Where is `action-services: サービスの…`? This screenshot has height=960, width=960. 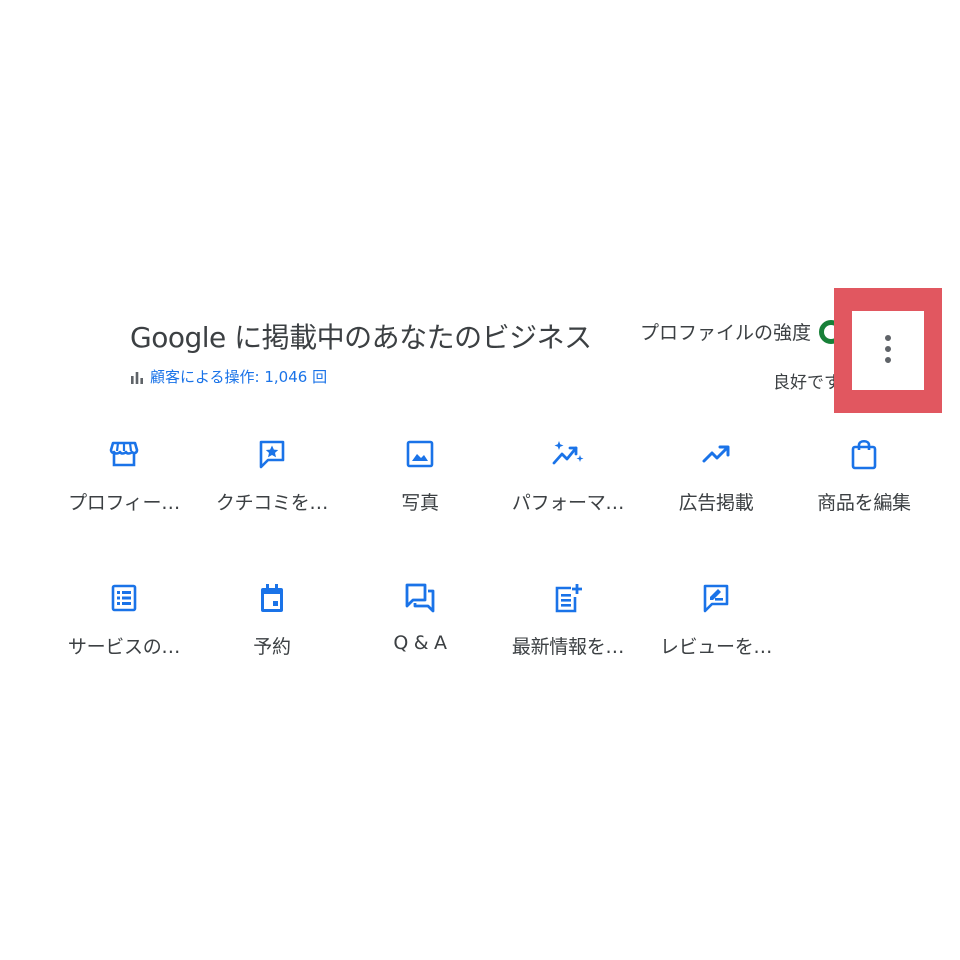 action-services: サービスの… is located at coordinates (124, 625).